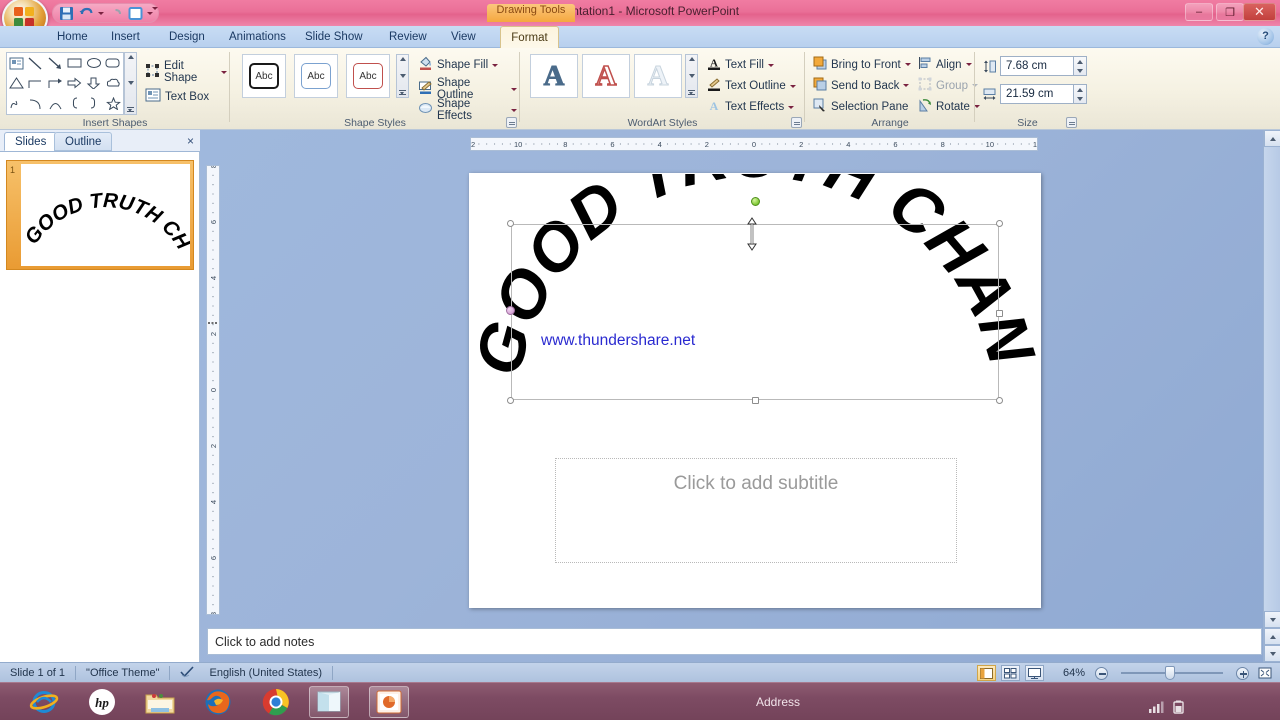  I want to click on shape-oval-icon, so click(93, 63).